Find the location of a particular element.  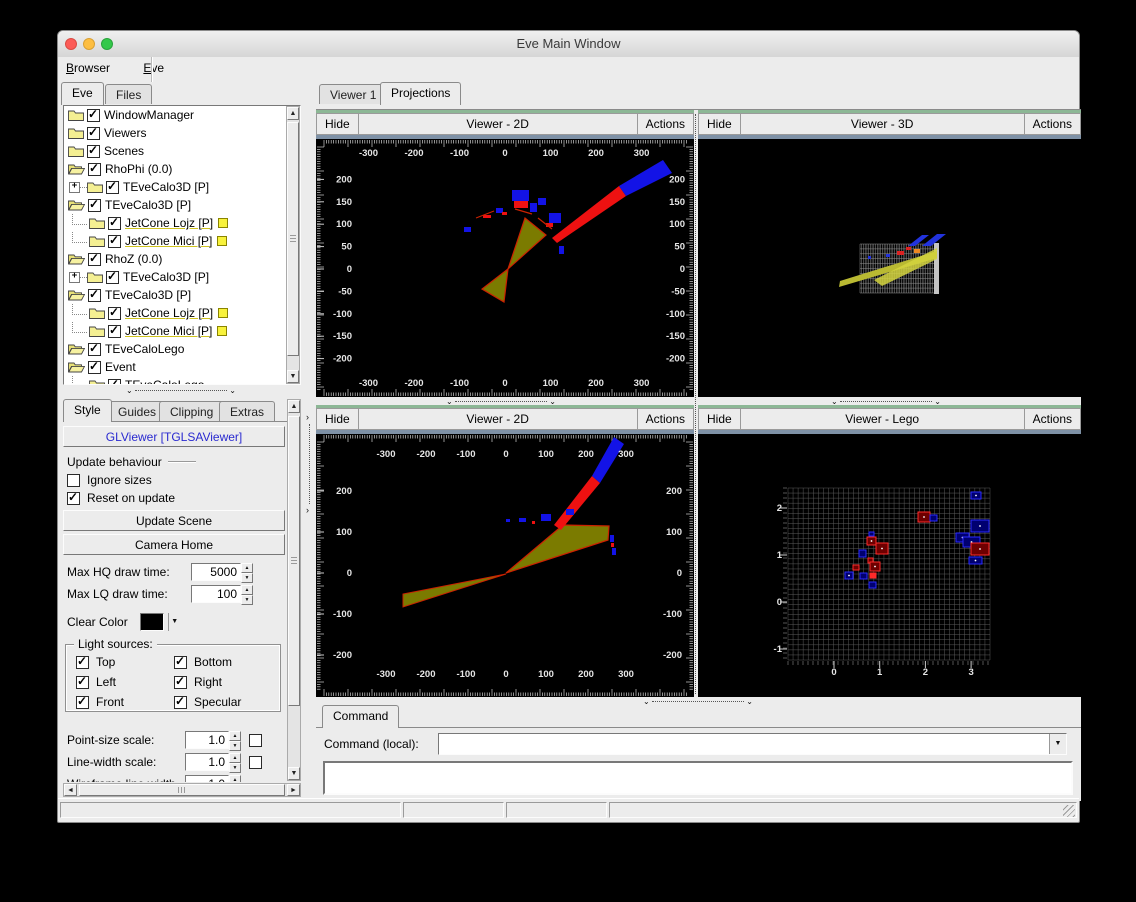

light-top-checkbox is located at coordinates (82, 661).